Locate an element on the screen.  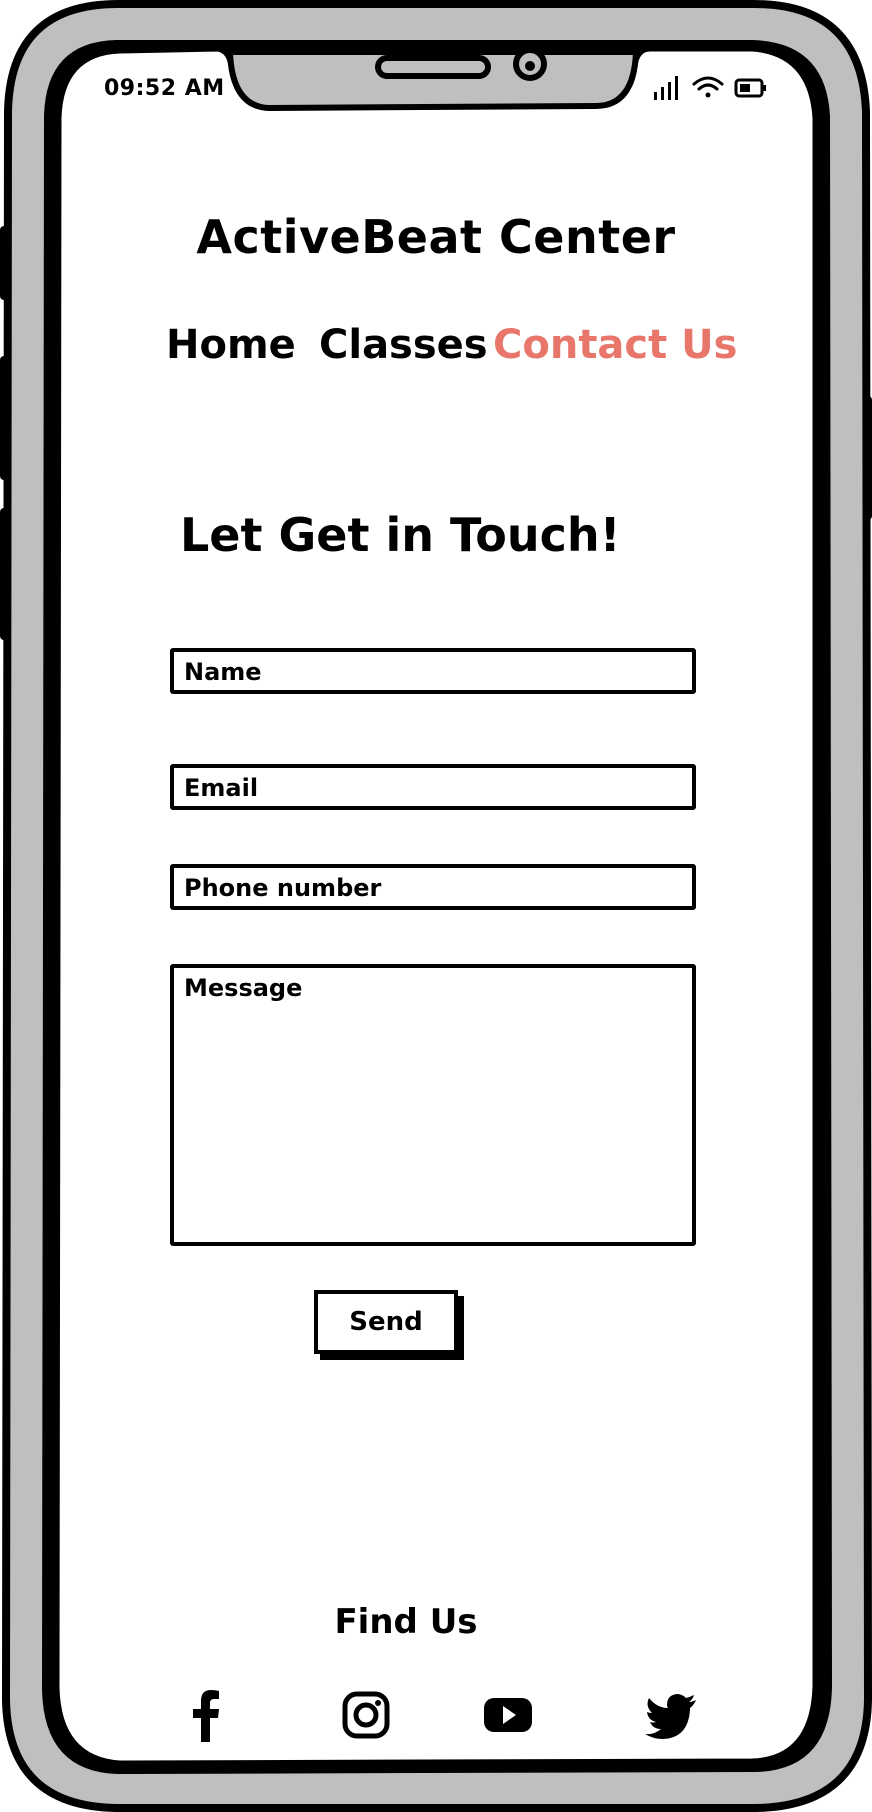
phone-field: Phone number is located at coordinates (433, 887).